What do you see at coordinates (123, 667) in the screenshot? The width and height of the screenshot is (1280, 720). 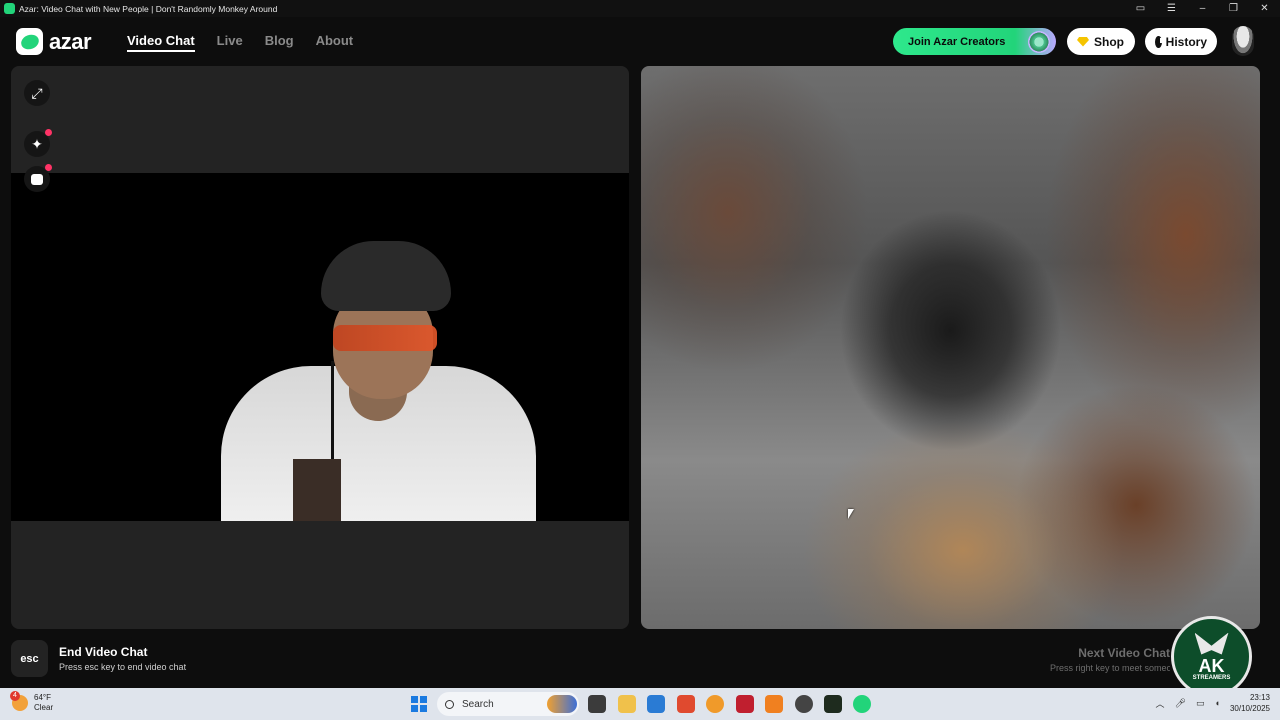 I see `end-chat-subtitle: Press esc key to end video chat` at bounding box center [123, 667].